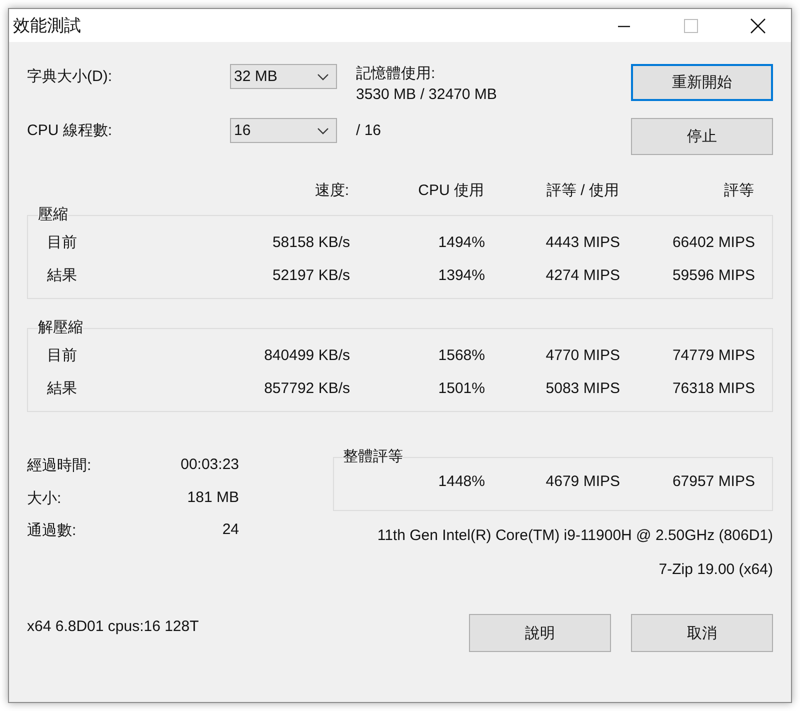  I want to click on table-cell-text: 52197 KB/s, so click(310, 275).